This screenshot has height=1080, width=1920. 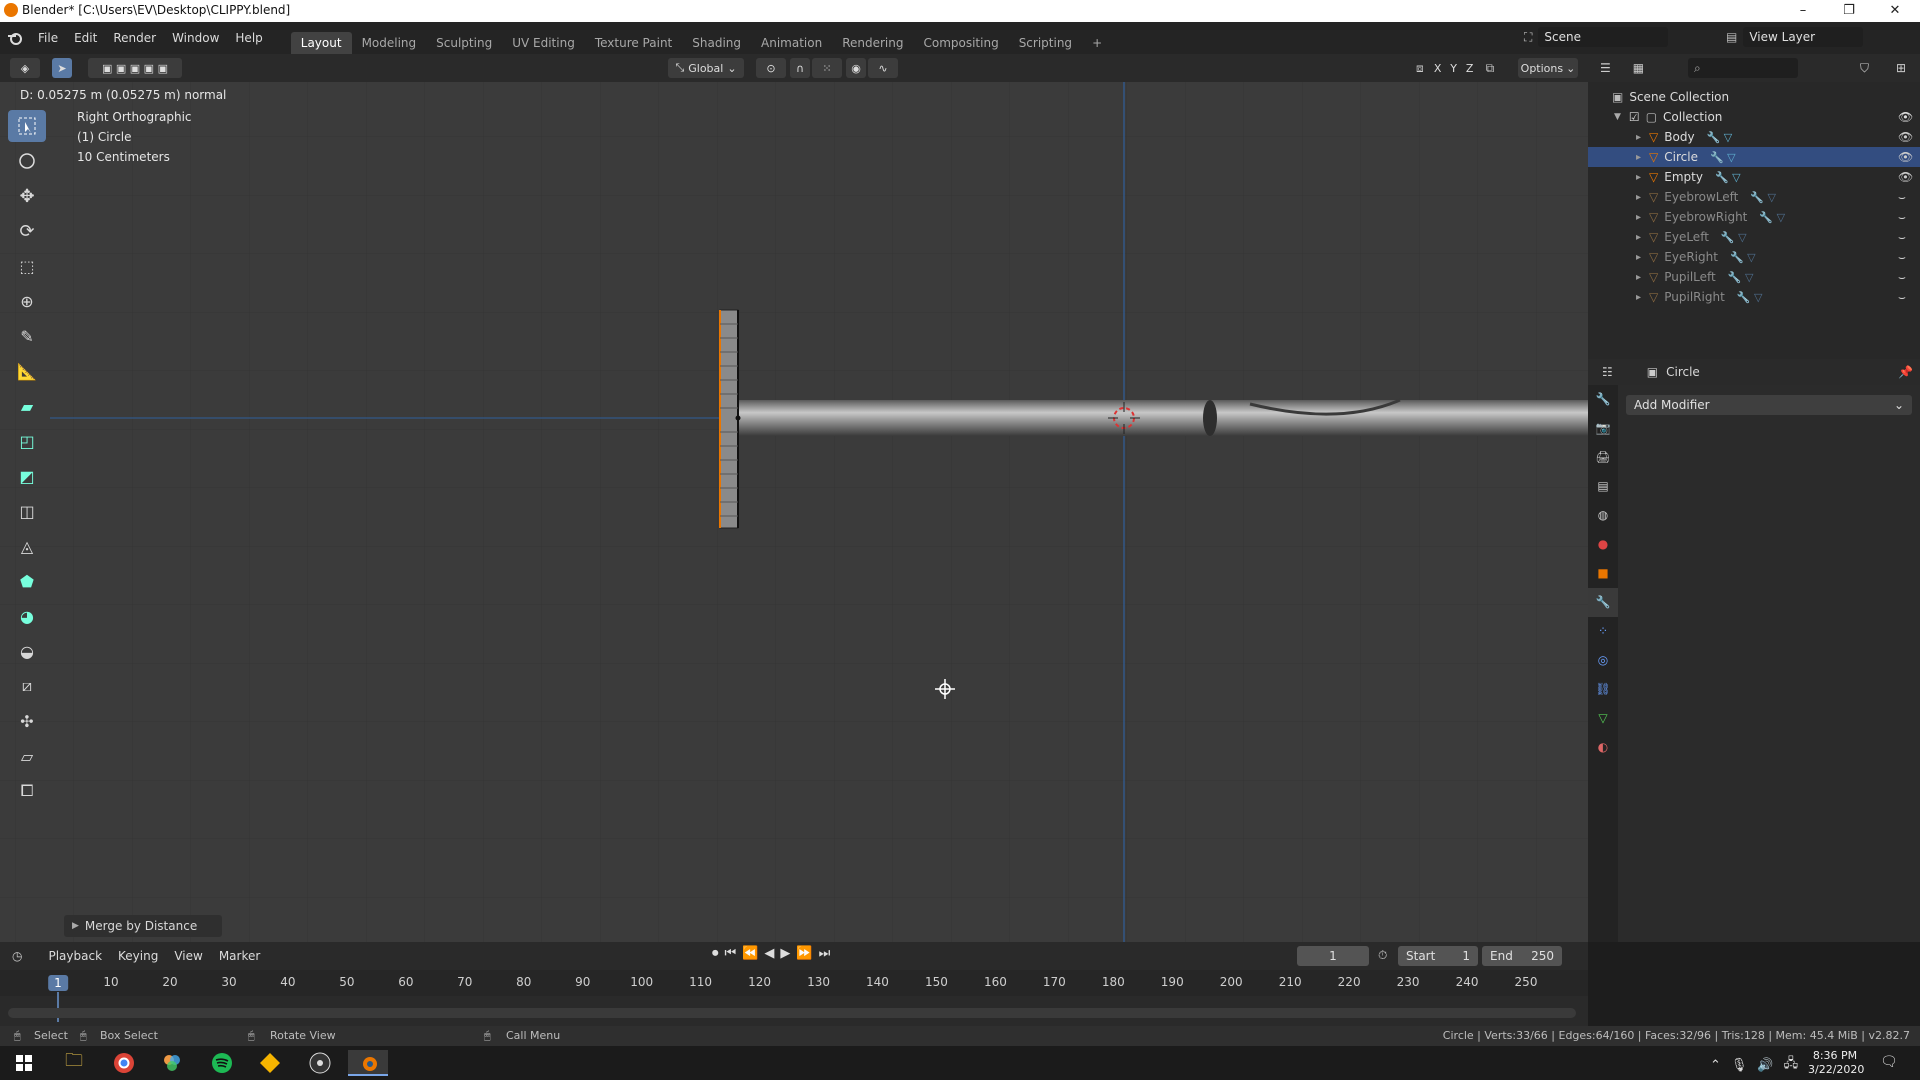 I want to click on select-mode-button: ➤, so click(x=62, y=68).